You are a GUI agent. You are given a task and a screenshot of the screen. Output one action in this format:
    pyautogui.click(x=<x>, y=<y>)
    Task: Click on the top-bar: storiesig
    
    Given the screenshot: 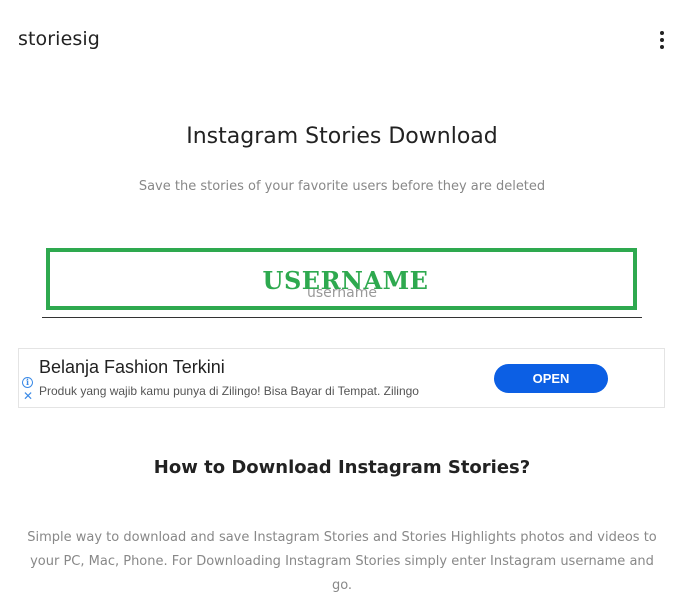 What is the action you would take?
    pyautogui.click(x=342, y=40)
    